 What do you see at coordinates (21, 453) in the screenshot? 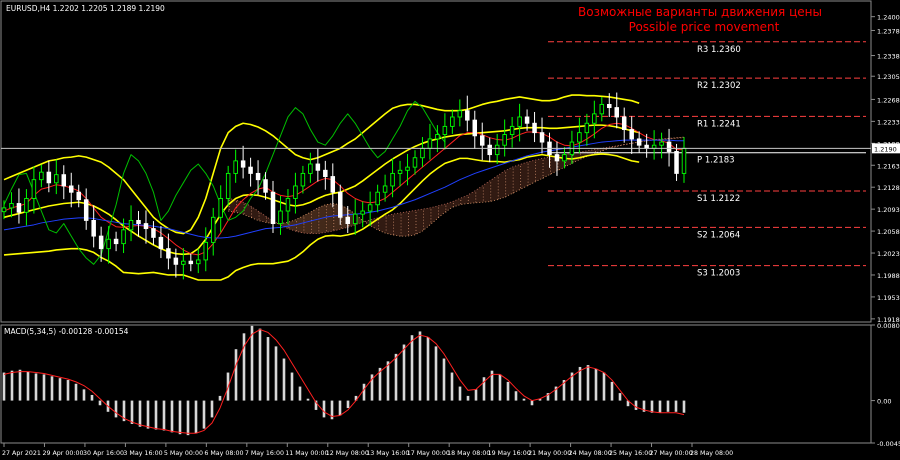
I see `time-tick-label: 27 Apr 2021` at bounding box center [21, 453].